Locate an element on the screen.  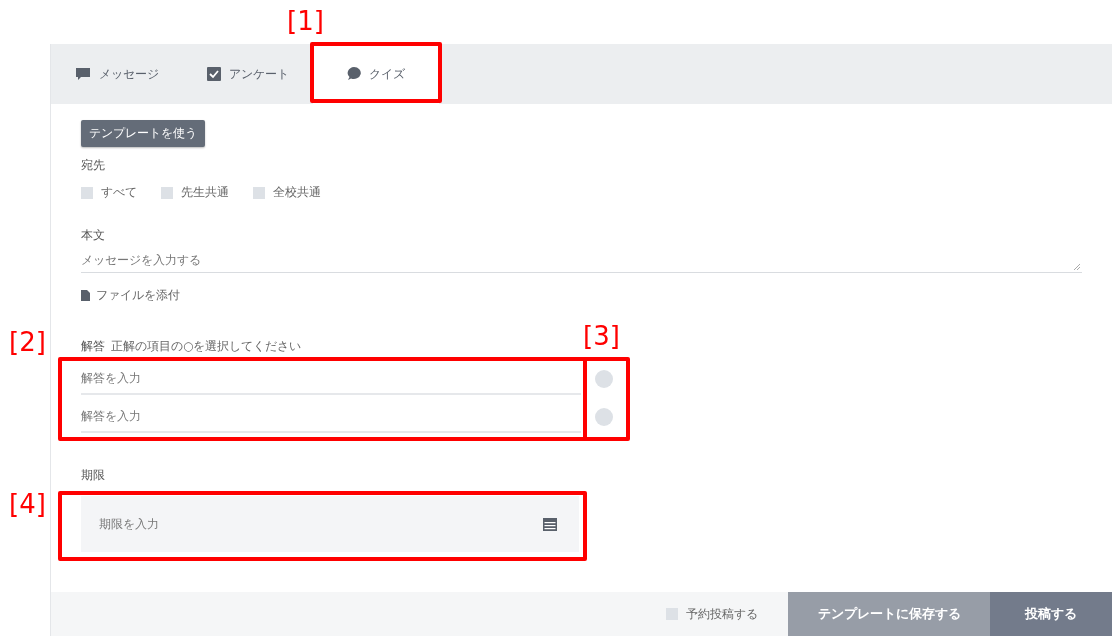
recipient-checkbox: 先生共通 is located at coordinates (195, 192).